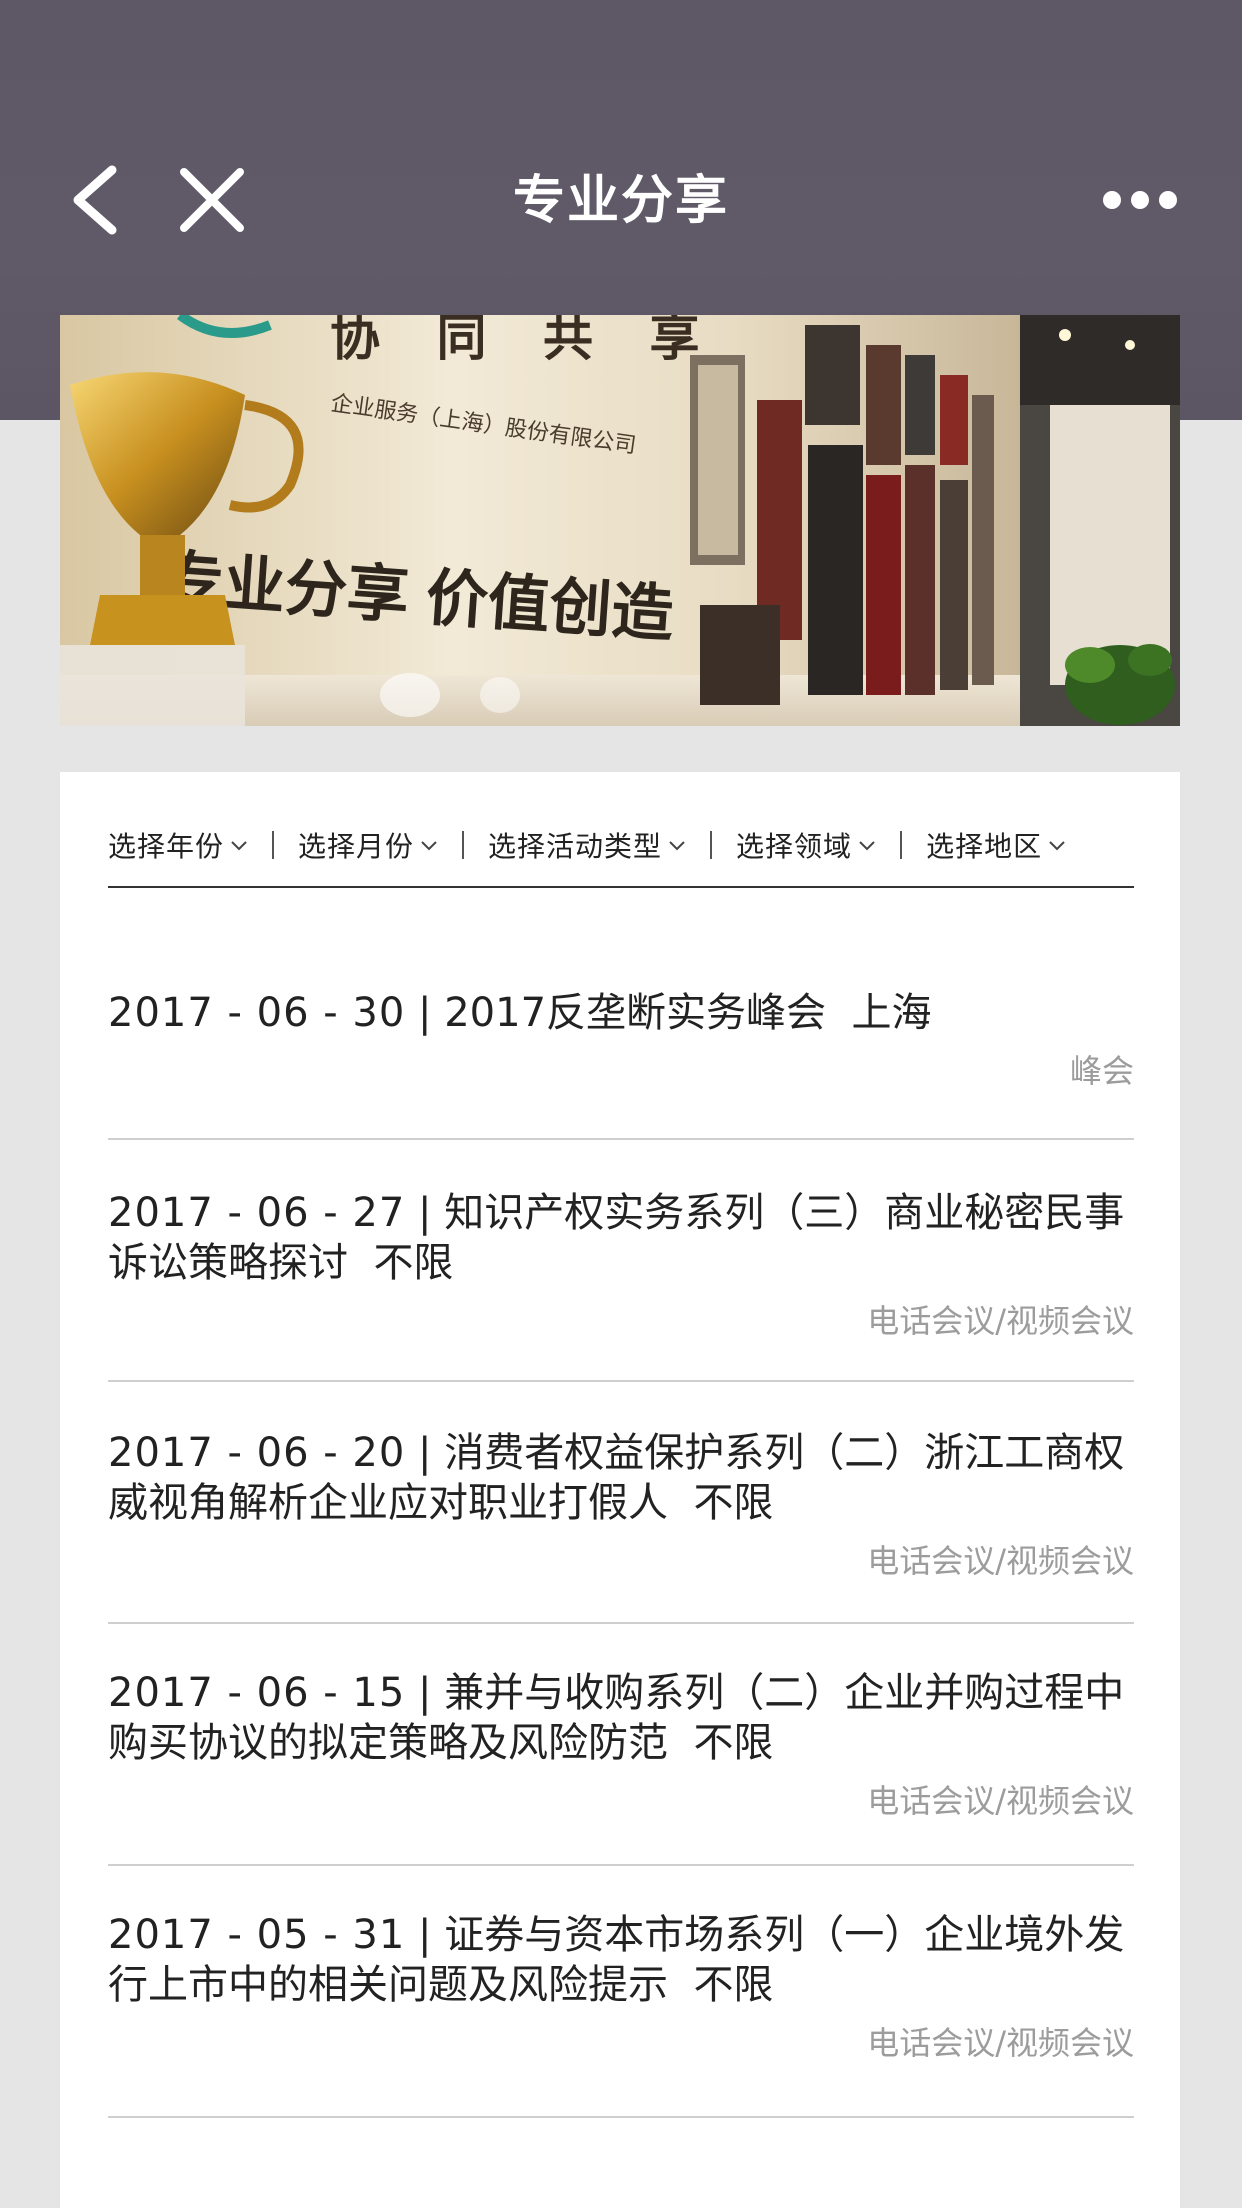  I want to click on more-dots-icon, so click(1140, 200).